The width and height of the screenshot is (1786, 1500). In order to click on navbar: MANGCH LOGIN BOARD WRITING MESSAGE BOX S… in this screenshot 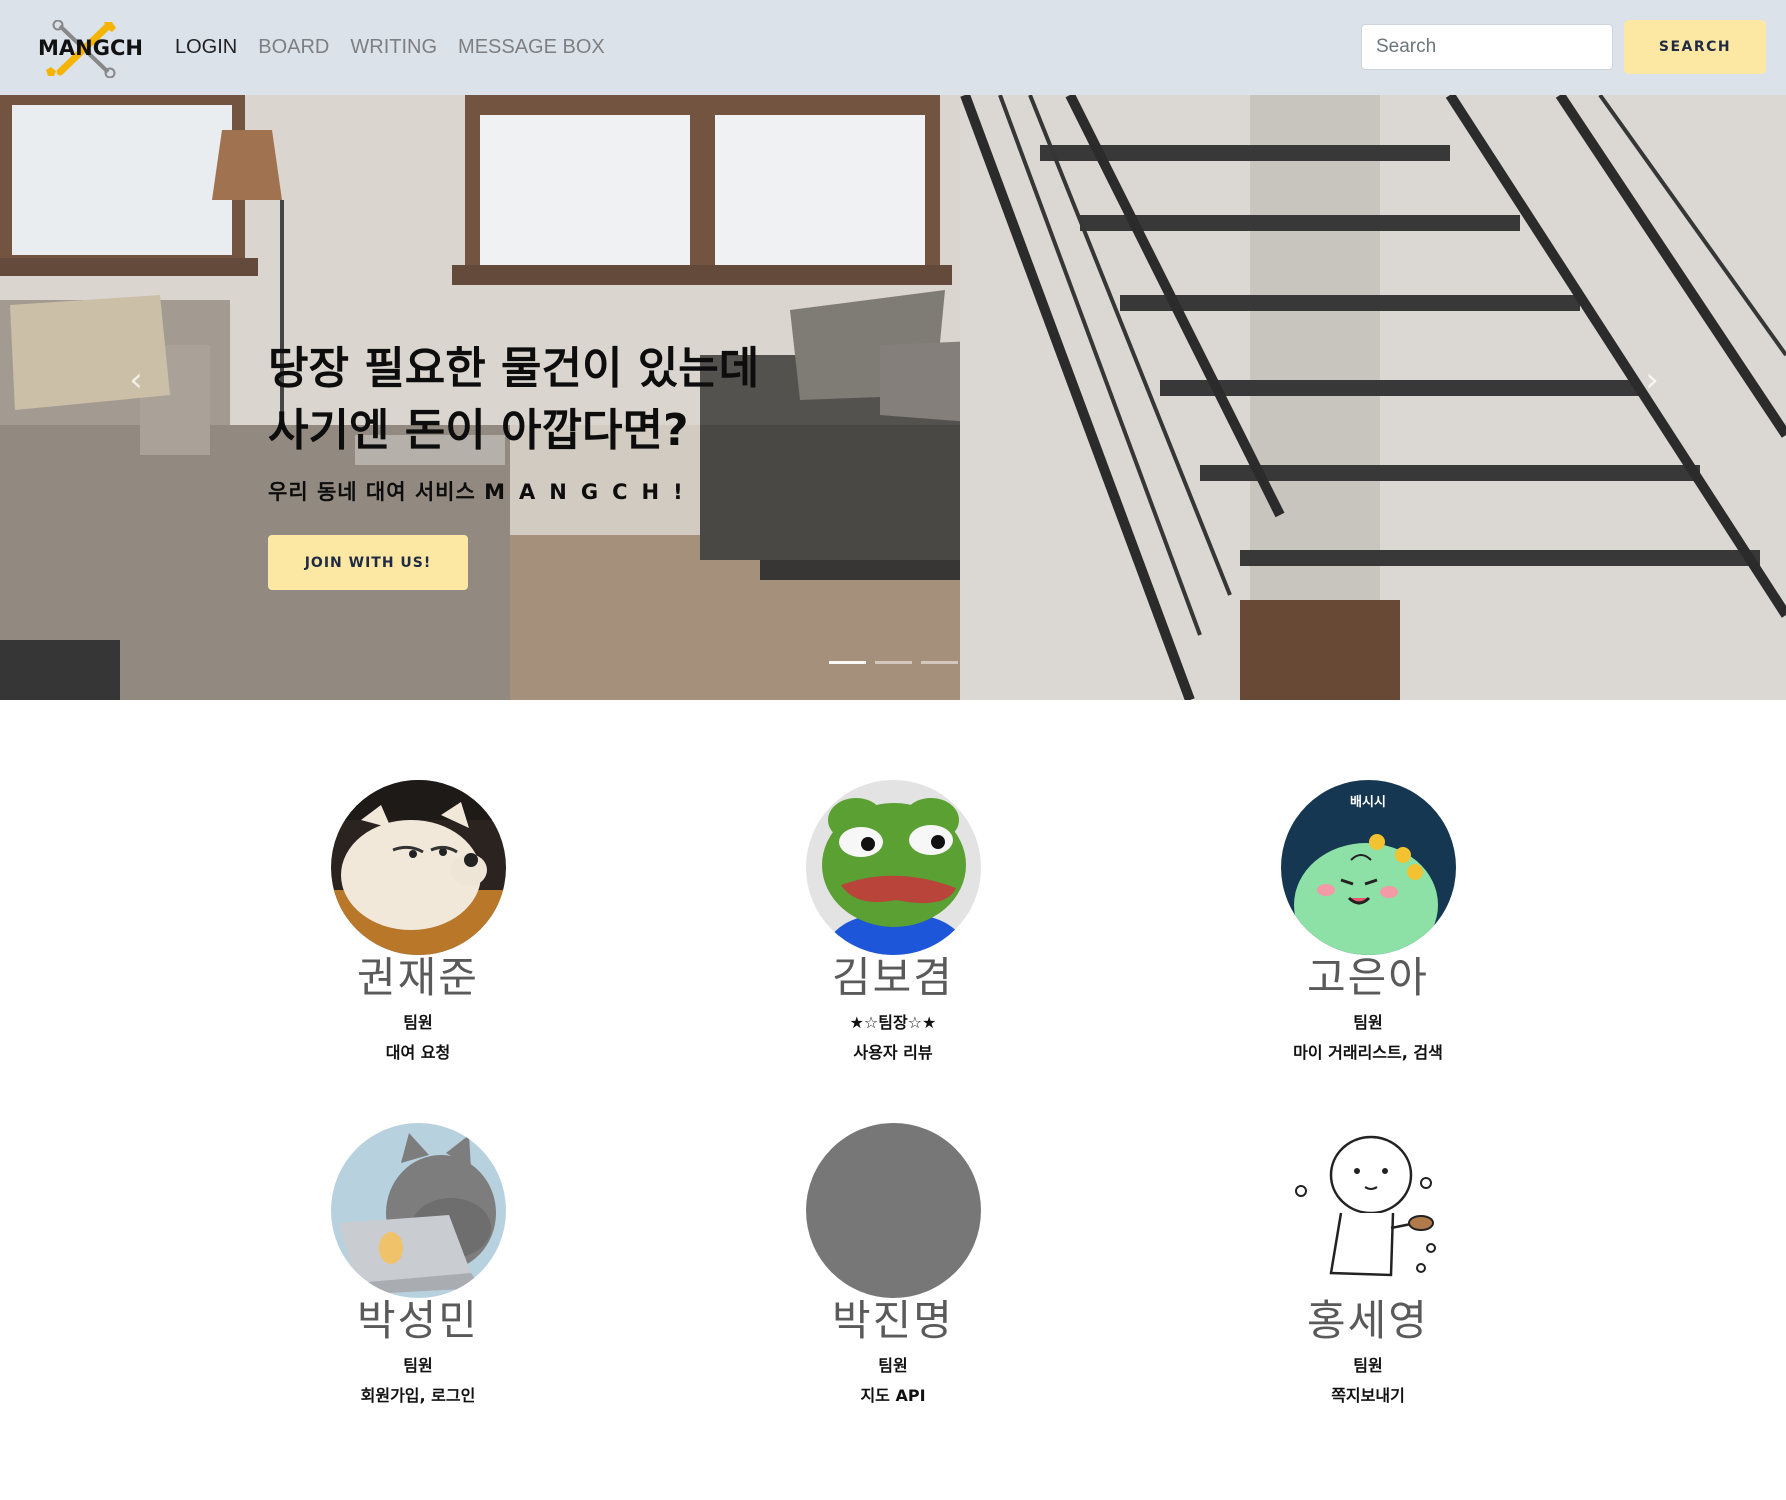, I will do `click(893, 47)`.